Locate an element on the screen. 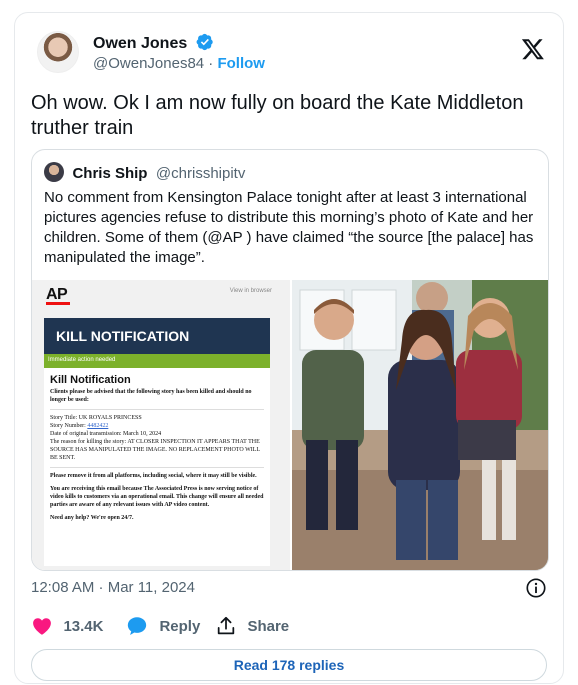 The height and width of the screenshot is (685, 578). like-button: 13.4K is located at coordinates (67, 628).